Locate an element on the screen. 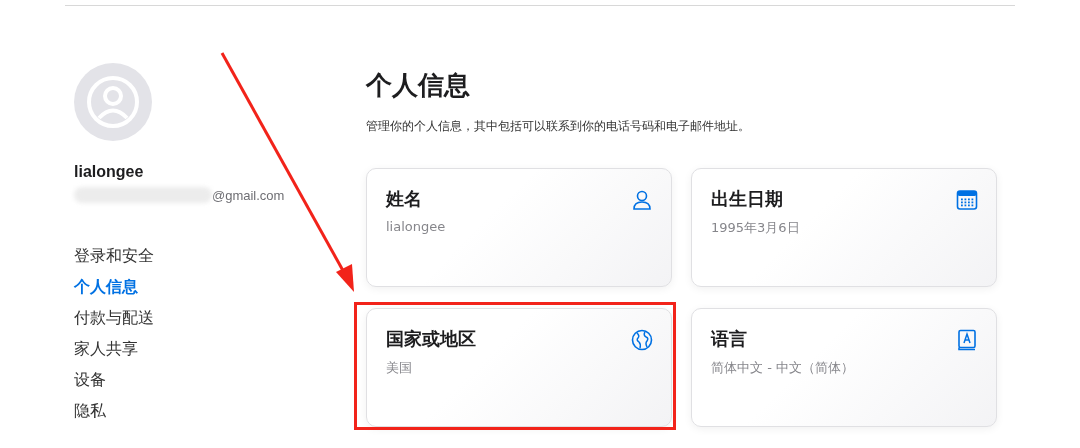  page-title: 个人信息 is located at coordinates (418, 85).